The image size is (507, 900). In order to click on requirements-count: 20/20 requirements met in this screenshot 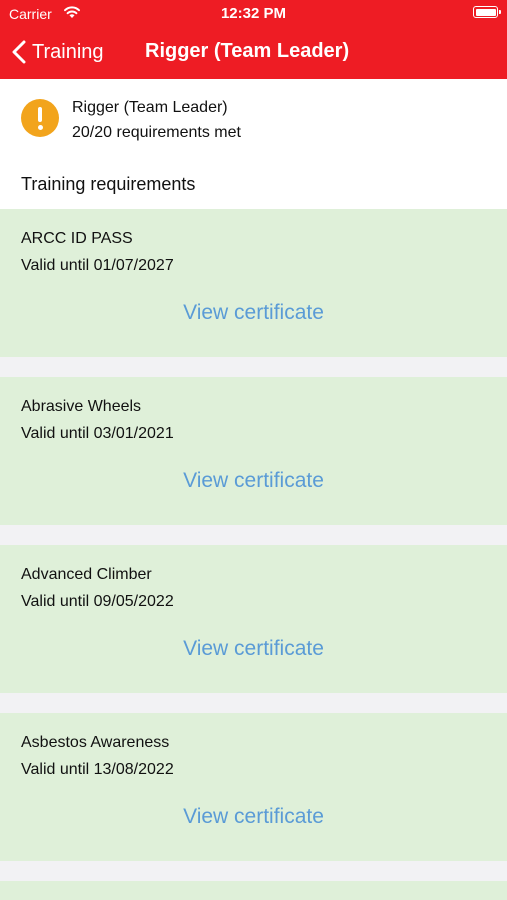, I will do `click(156, 132)`.